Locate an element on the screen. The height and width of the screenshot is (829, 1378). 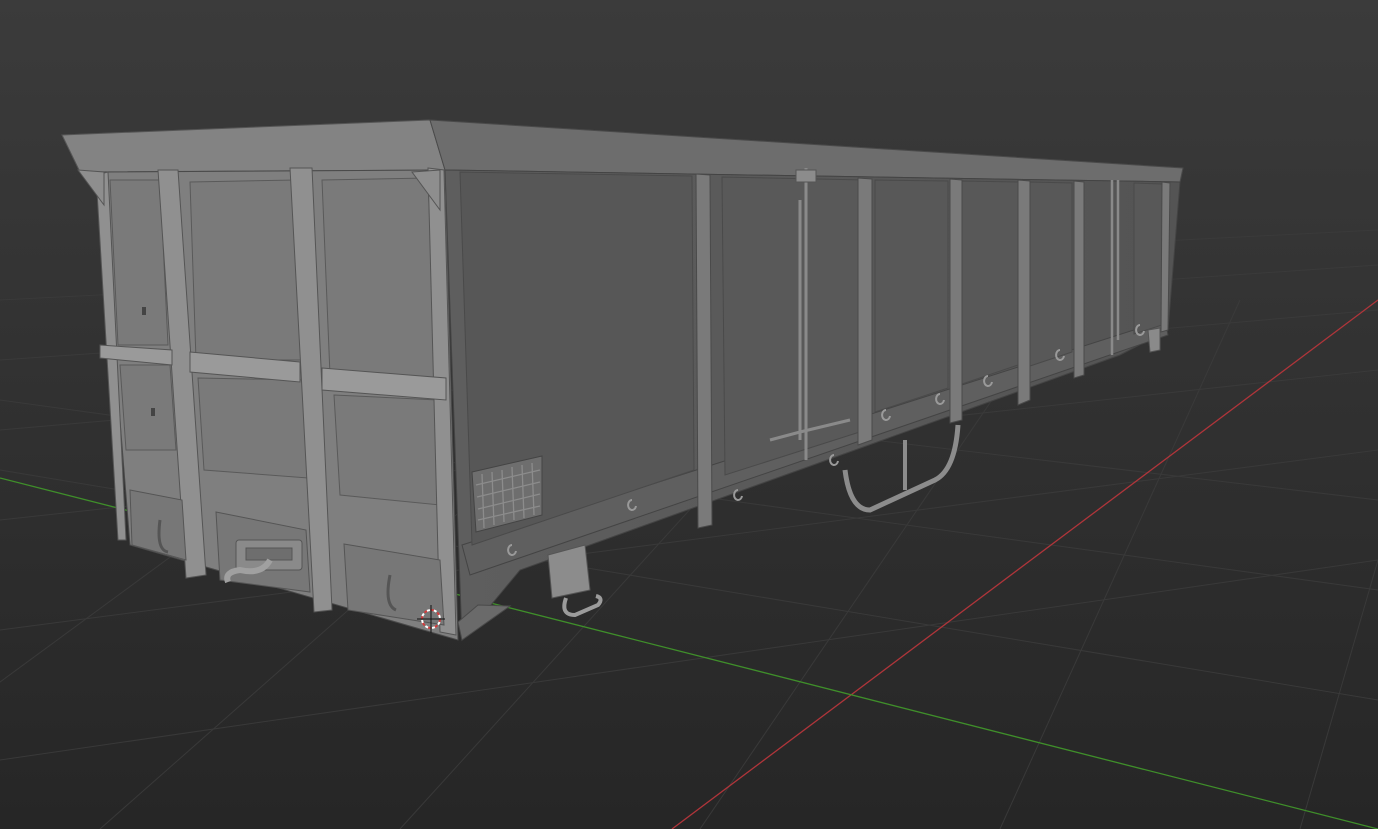
rear-bracket is located at coordinates (1154, 340).